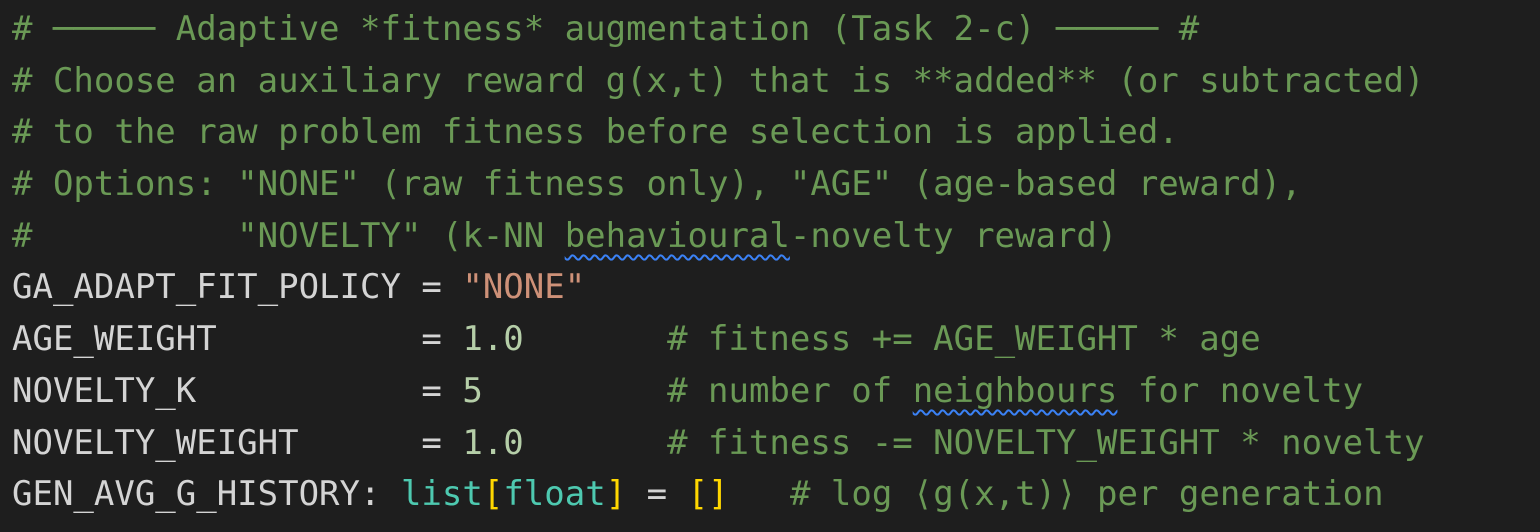  What do you see at coordinates (380, 494) in the screenshot?
I see `token-op: :` at bounding box center [380, 494].